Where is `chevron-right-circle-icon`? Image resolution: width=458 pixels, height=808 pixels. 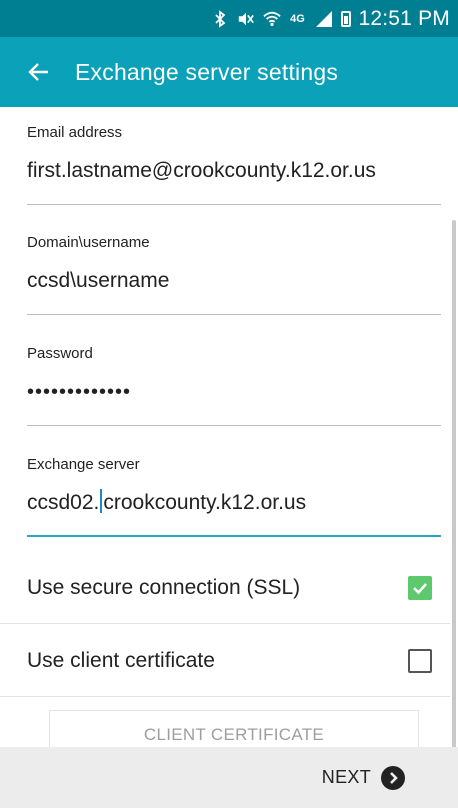 chevron-right-circle-icon is located at coordinates (393, 777).